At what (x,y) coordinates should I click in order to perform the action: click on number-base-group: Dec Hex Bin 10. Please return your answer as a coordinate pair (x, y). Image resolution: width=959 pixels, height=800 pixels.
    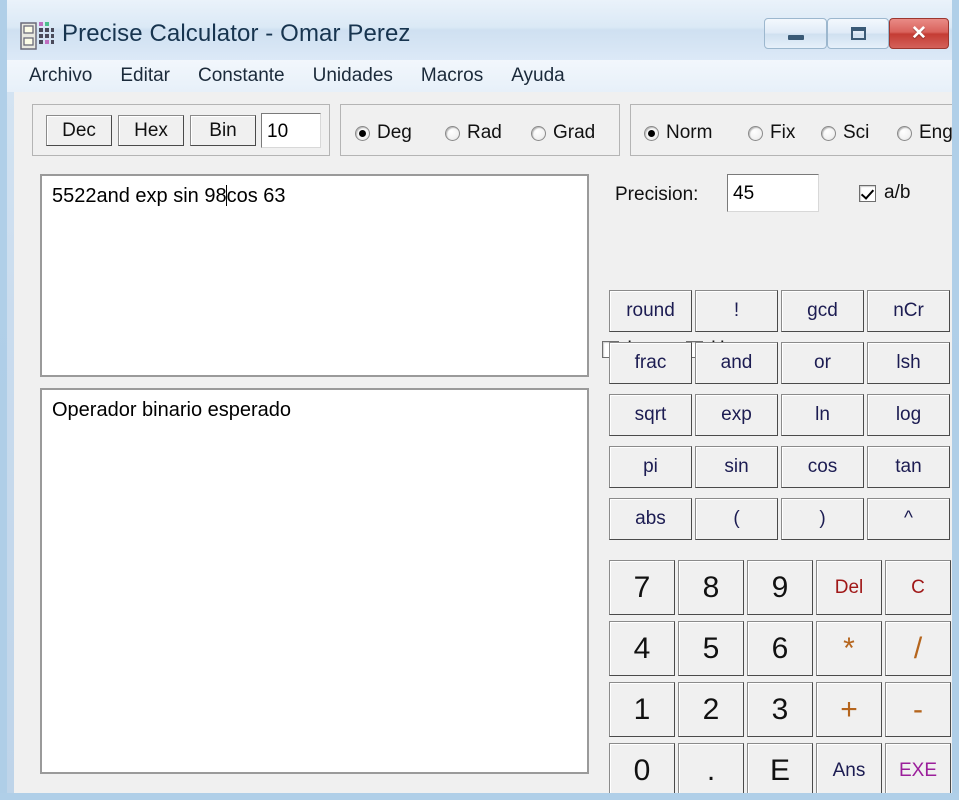
    Looking at the image, I should click on (181, 130).